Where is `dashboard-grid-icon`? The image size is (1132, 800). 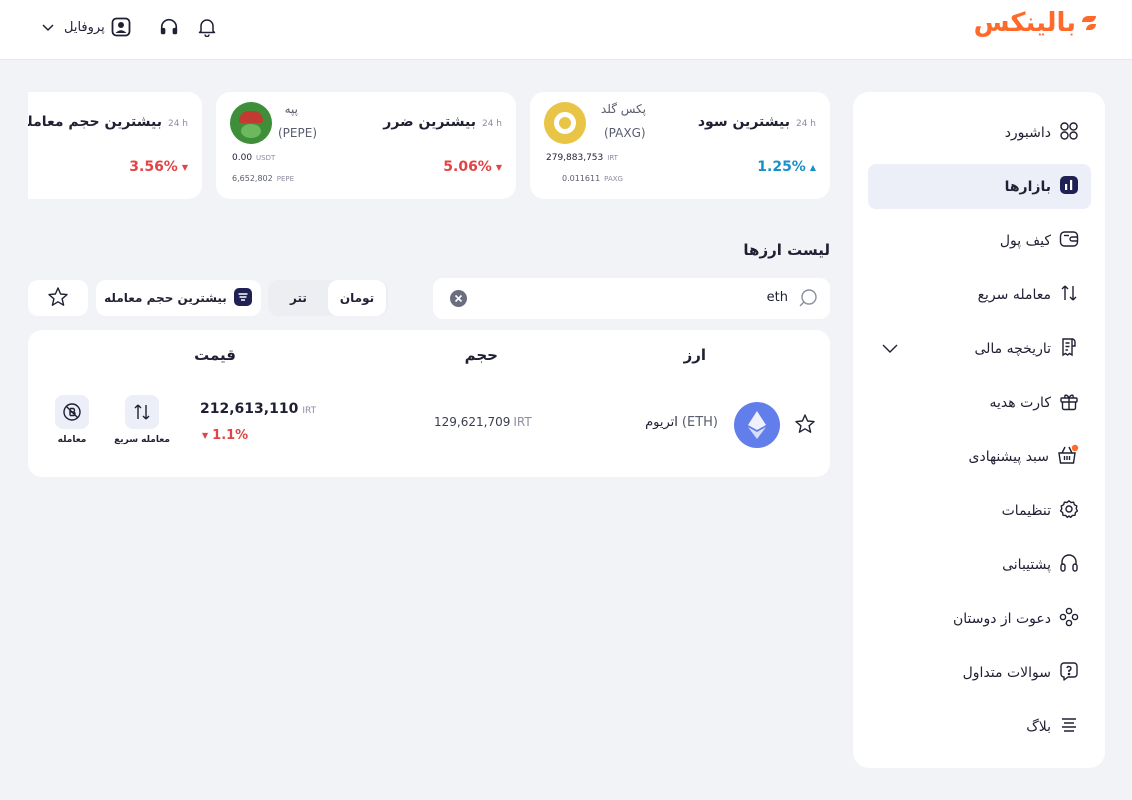
dashboard-grid-icon is located at coordinates (1069, 133).